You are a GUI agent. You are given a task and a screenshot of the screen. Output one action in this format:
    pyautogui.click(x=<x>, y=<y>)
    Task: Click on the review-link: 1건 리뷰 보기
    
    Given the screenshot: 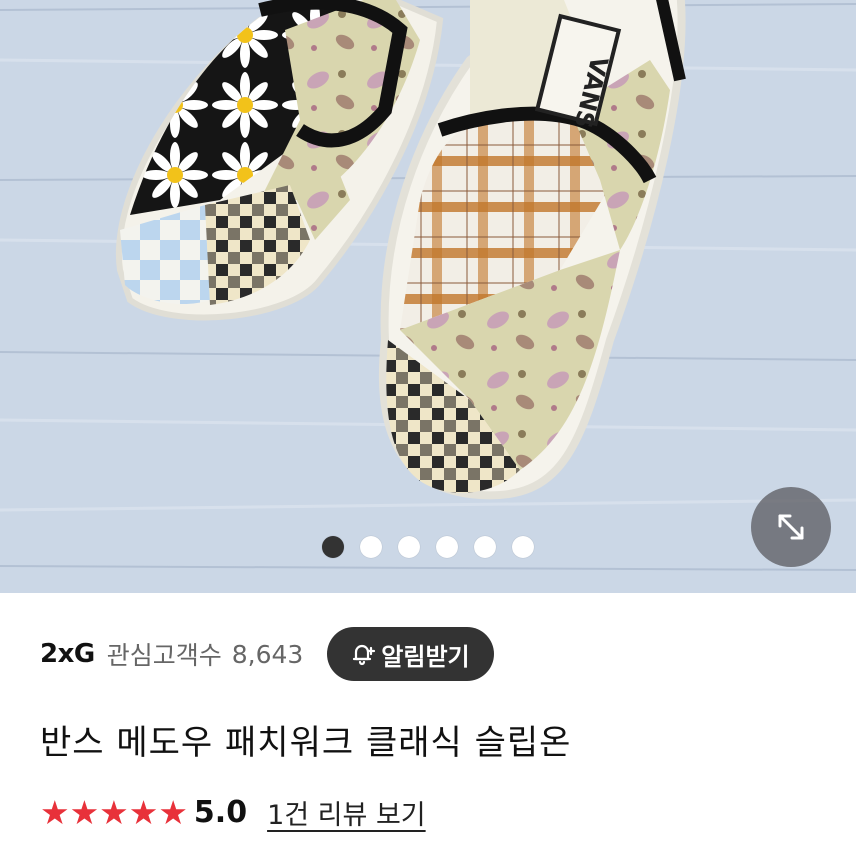 What is the action you would take?
    pyautogui.click(x=346, y=812)
    